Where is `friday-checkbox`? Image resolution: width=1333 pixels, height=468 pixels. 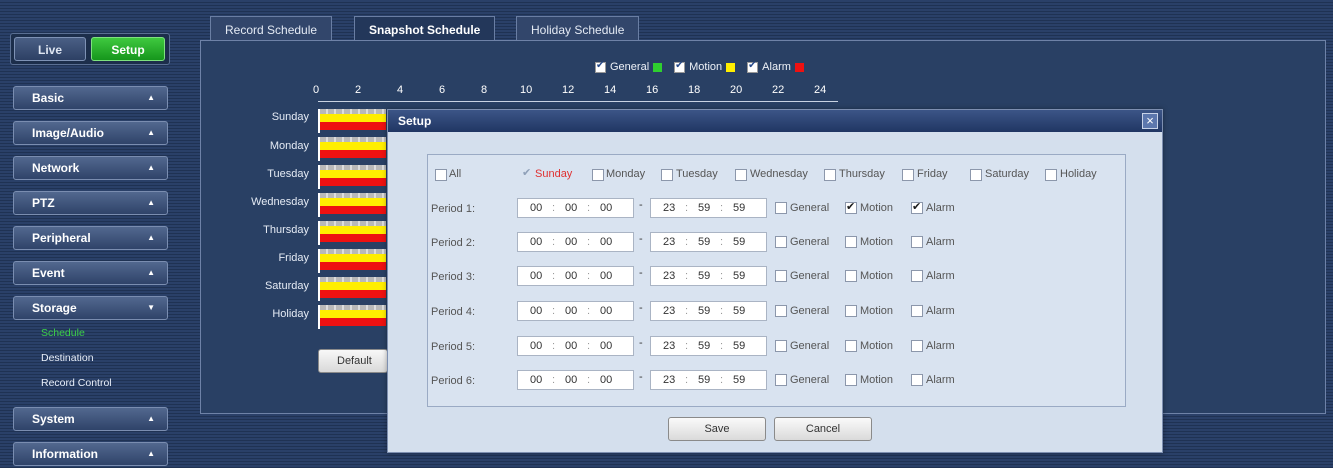
friday-checkbox is located at coordinates (908, 175).